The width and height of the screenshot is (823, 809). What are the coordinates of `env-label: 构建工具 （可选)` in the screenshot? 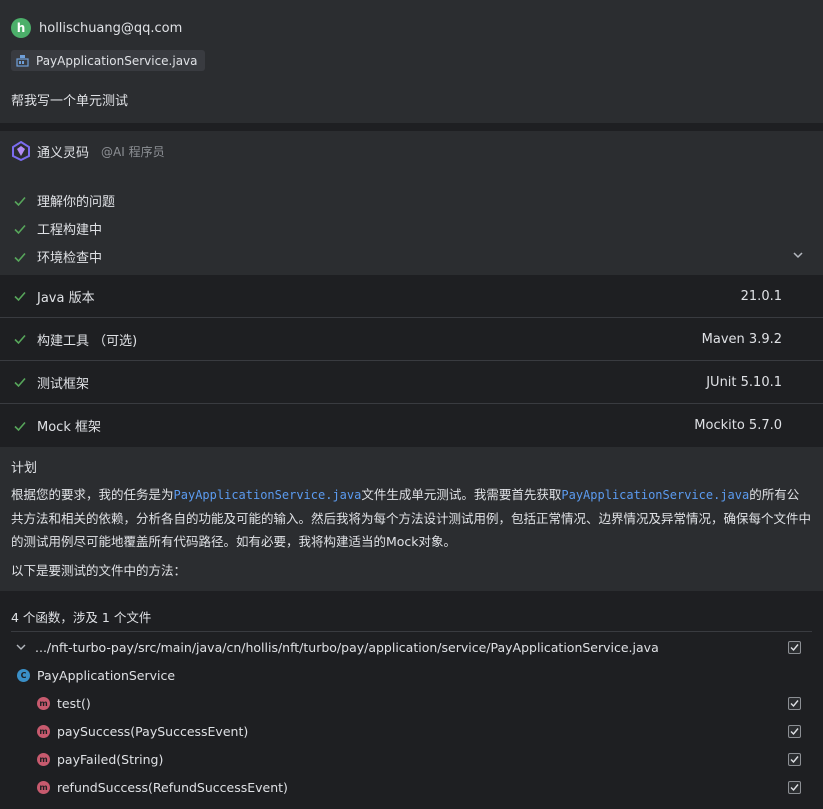 It's located at (87, 341).